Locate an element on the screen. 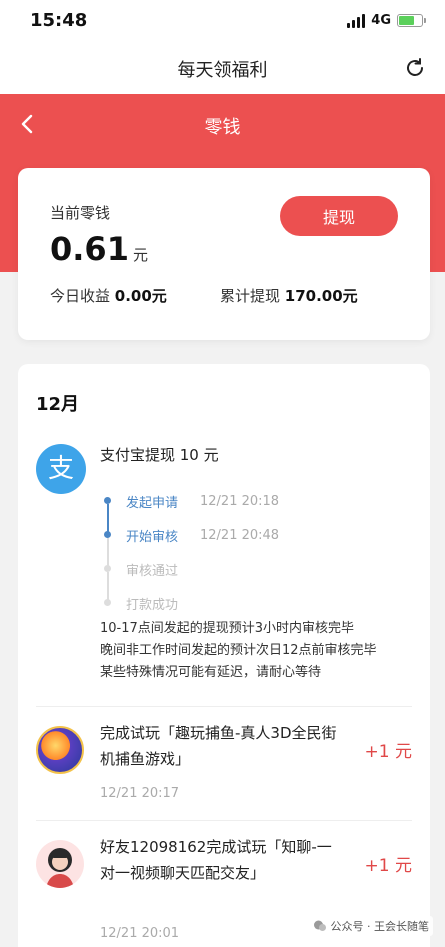 Image resolution: width=445 pixels, height=947 pixels. total-withdrawn-value: 170.00元 is located at coordinates (321, 296).